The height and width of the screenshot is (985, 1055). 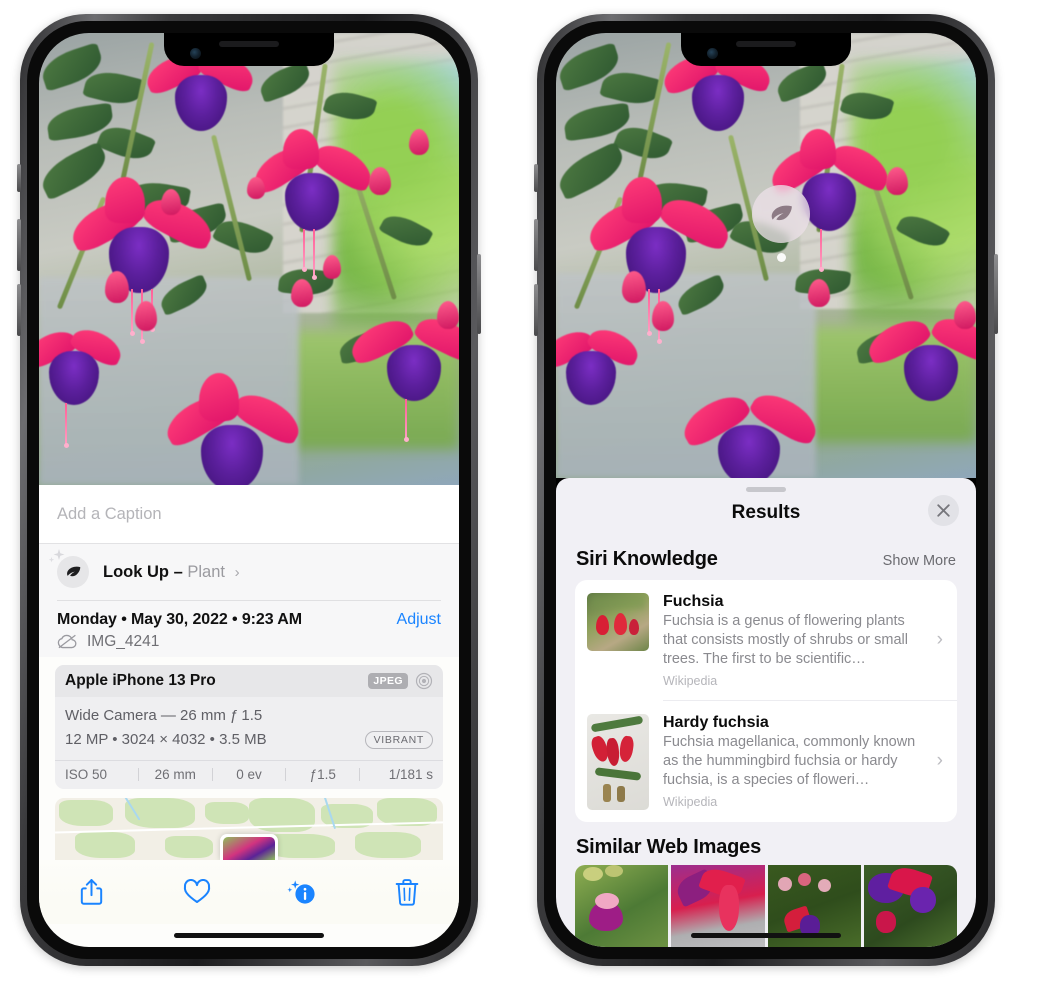 I want to click on aperture-icon, so click(x=424, y=680).